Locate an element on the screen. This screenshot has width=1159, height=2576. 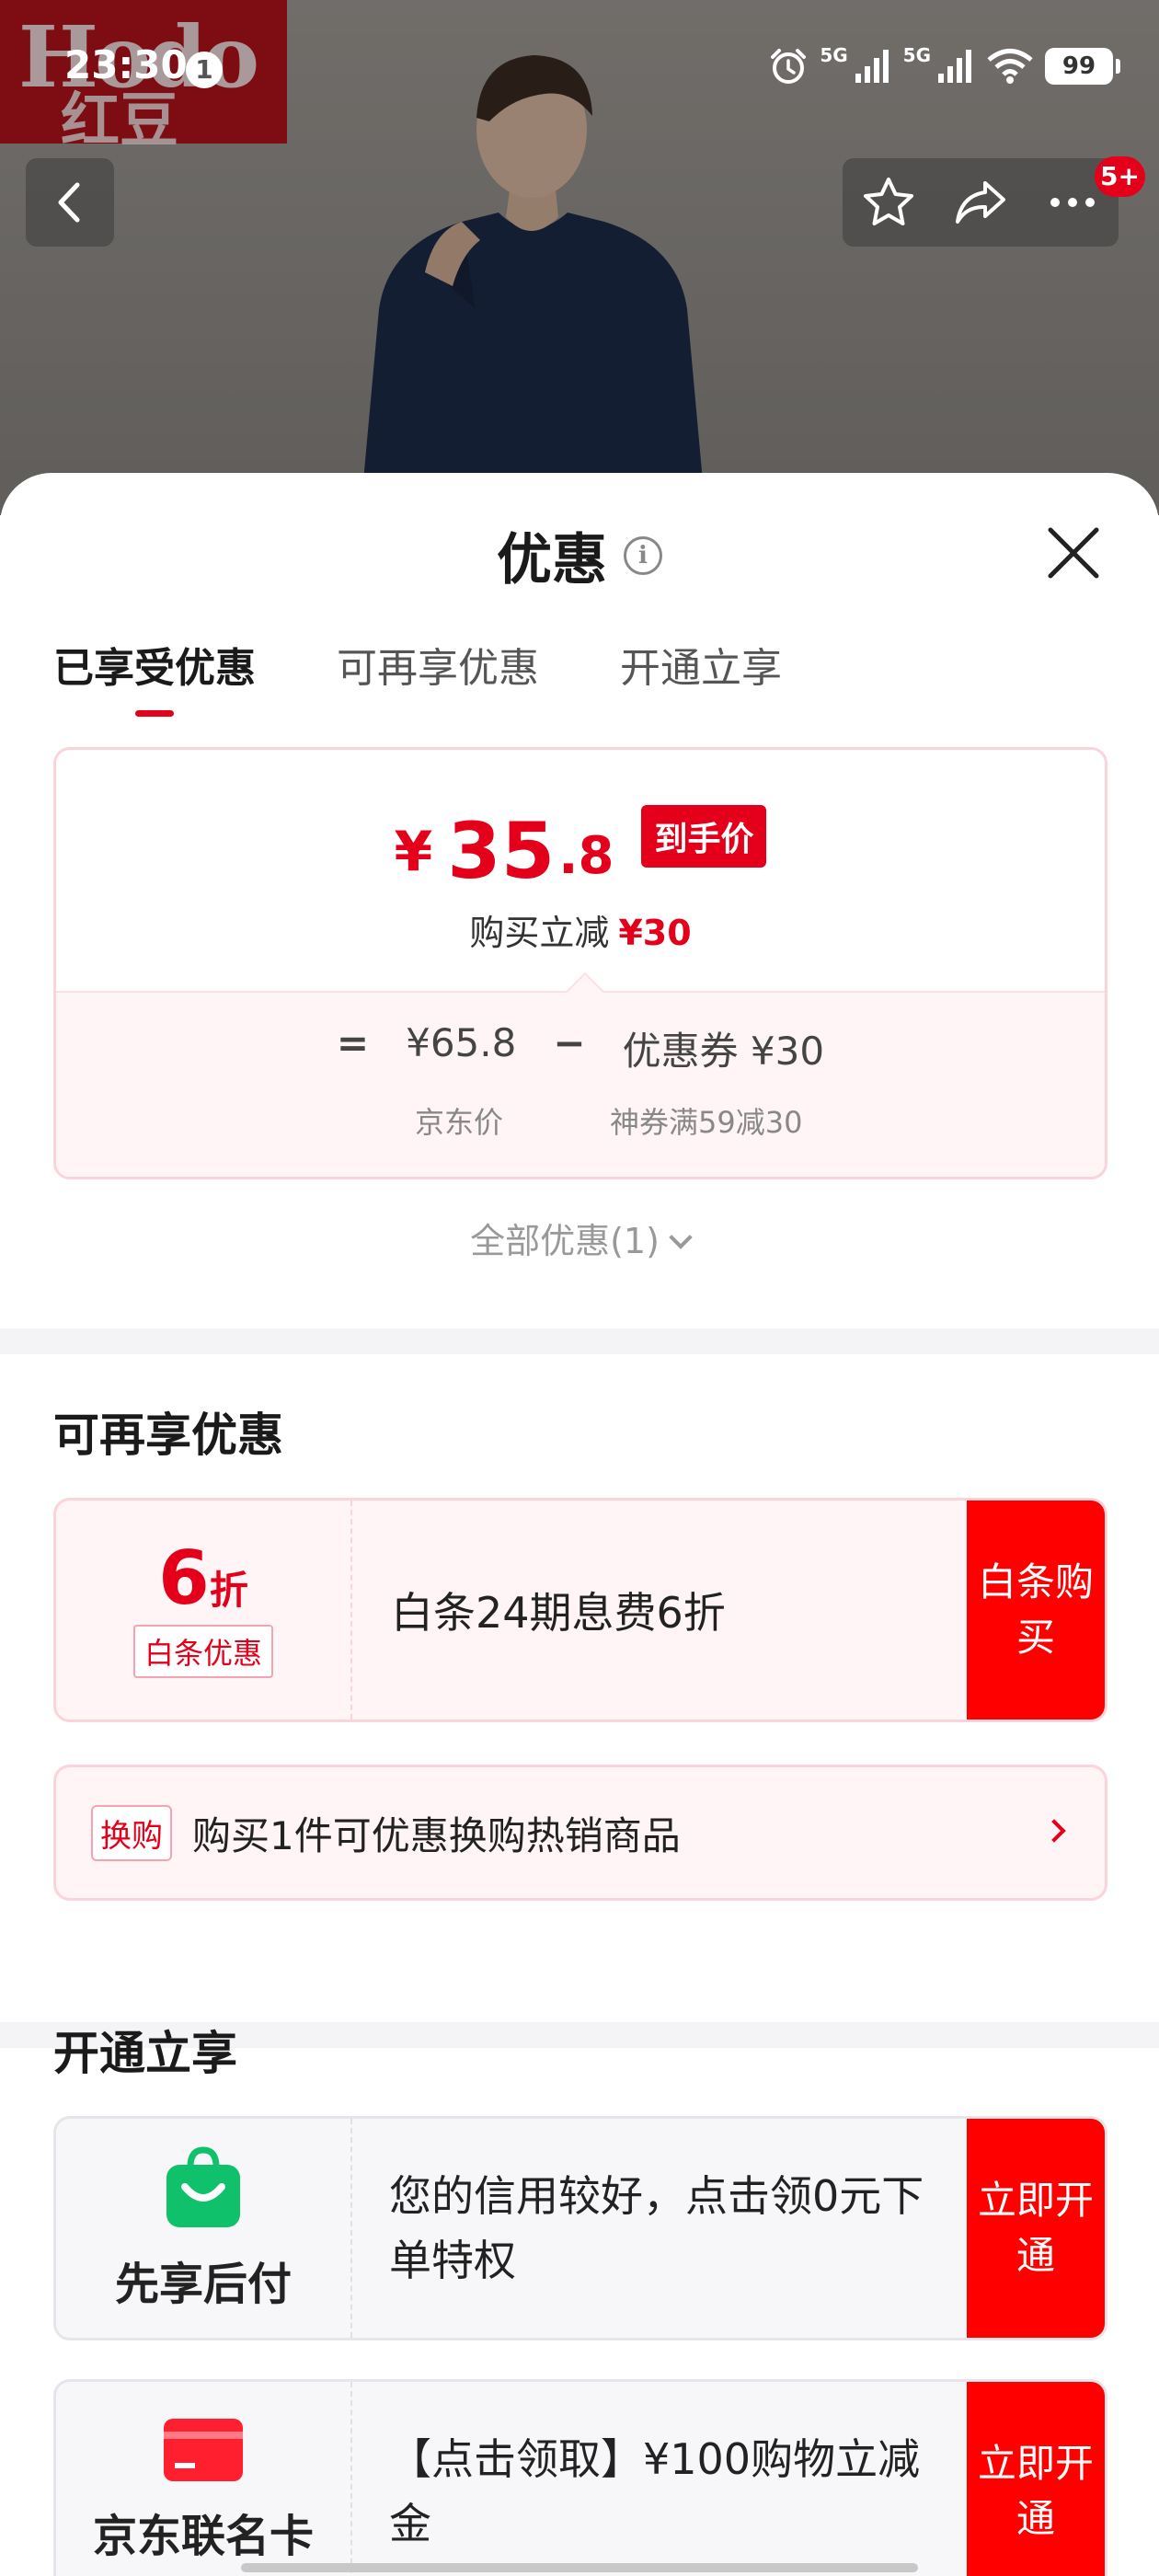
jd-price-label: 京东价 is located at coordinates (459, 1122).